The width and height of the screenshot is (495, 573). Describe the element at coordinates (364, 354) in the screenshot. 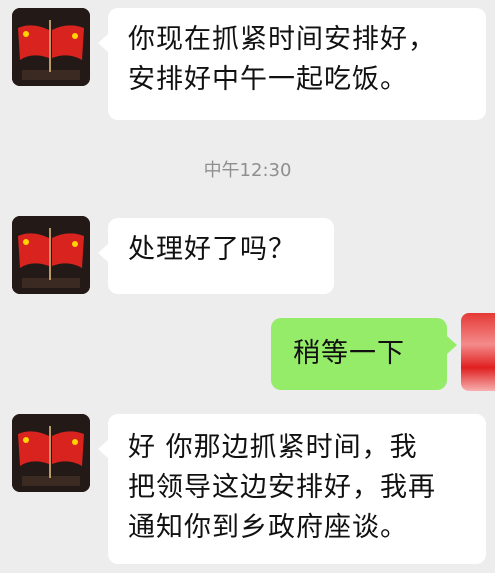

I see `message-bubble-3: 稍等一下` at that location.